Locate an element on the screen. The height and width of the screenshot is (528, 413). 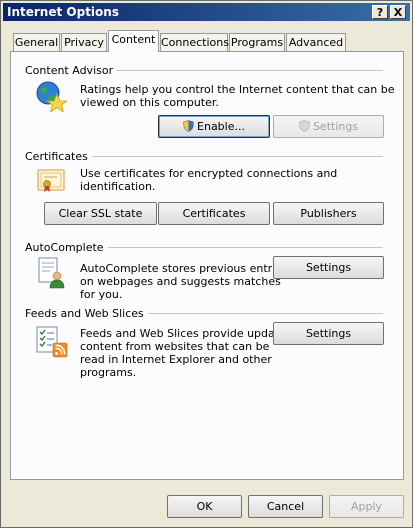
cancel-button: Cancel is located at coordinates (285, 506).